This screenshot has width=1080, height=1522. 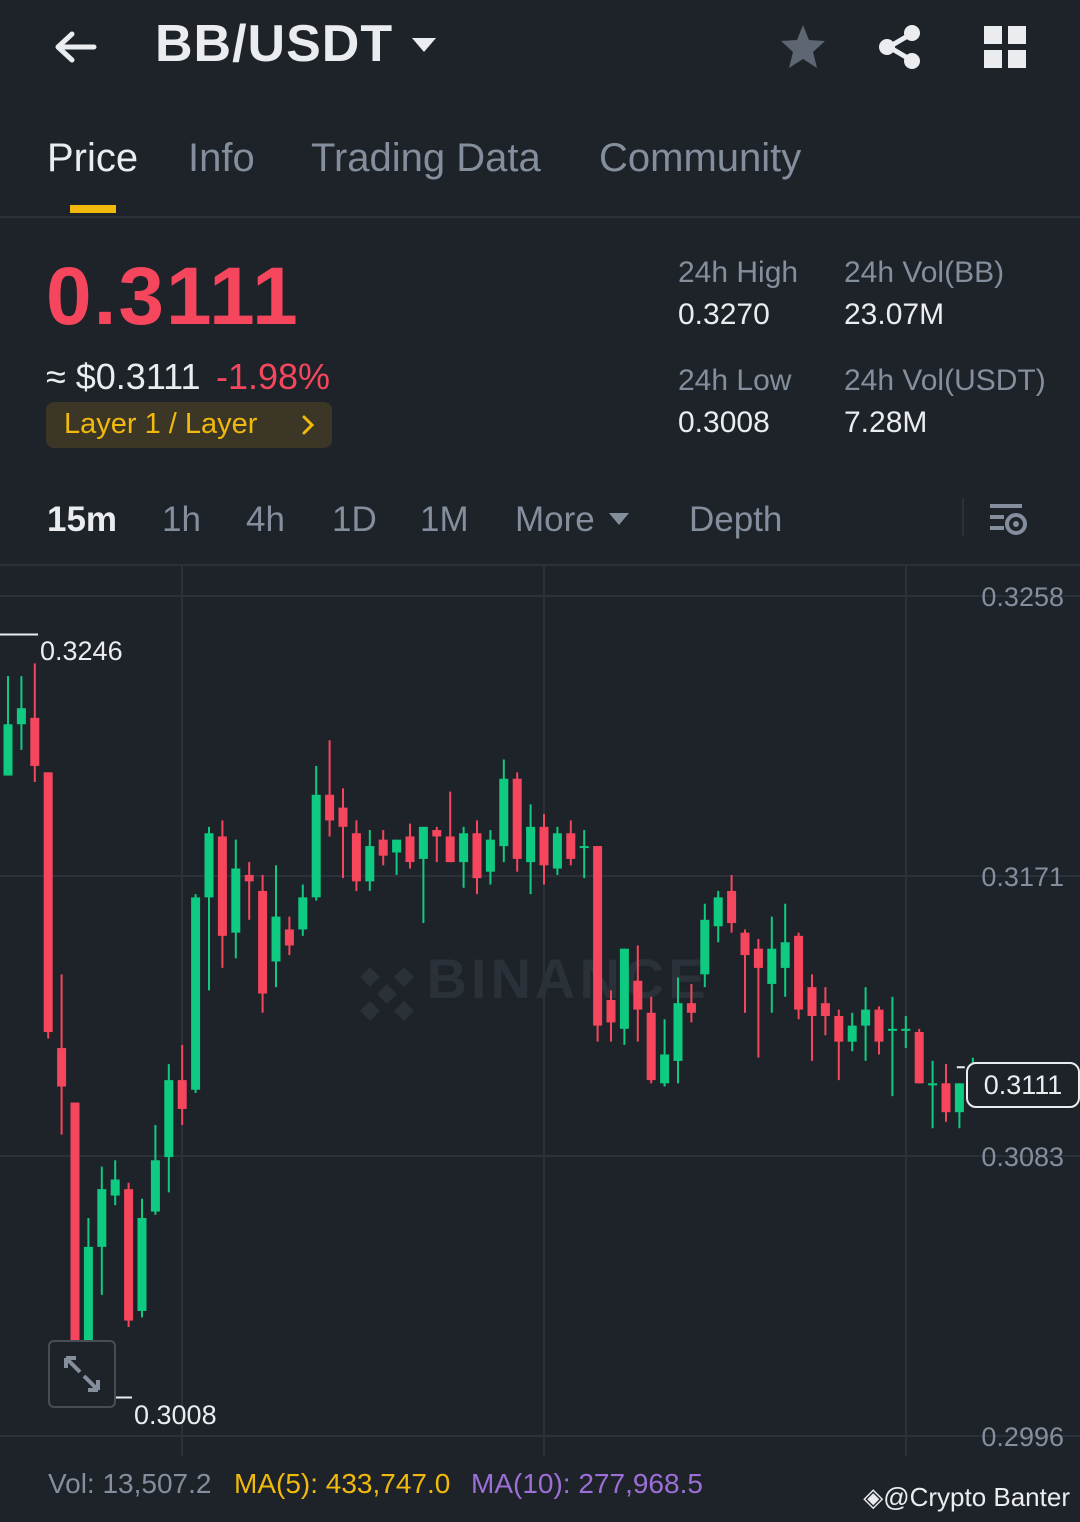 What do you see at coordinates (945, 380) in the screenshot?
I see `stat-24h-vol-quote-label: 24h Vol(USDT)` at bounding box center [945, 380].